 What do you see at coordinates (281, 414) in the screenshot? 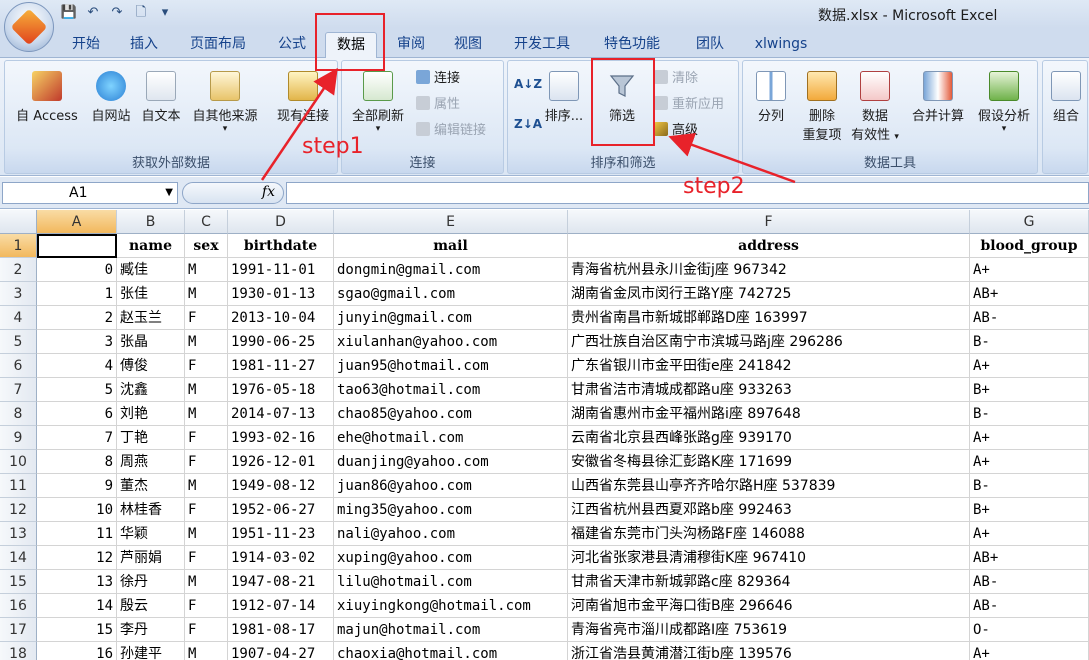
I see `cell-birthdate: 2014-07-13` at bounding box center [281, 414].